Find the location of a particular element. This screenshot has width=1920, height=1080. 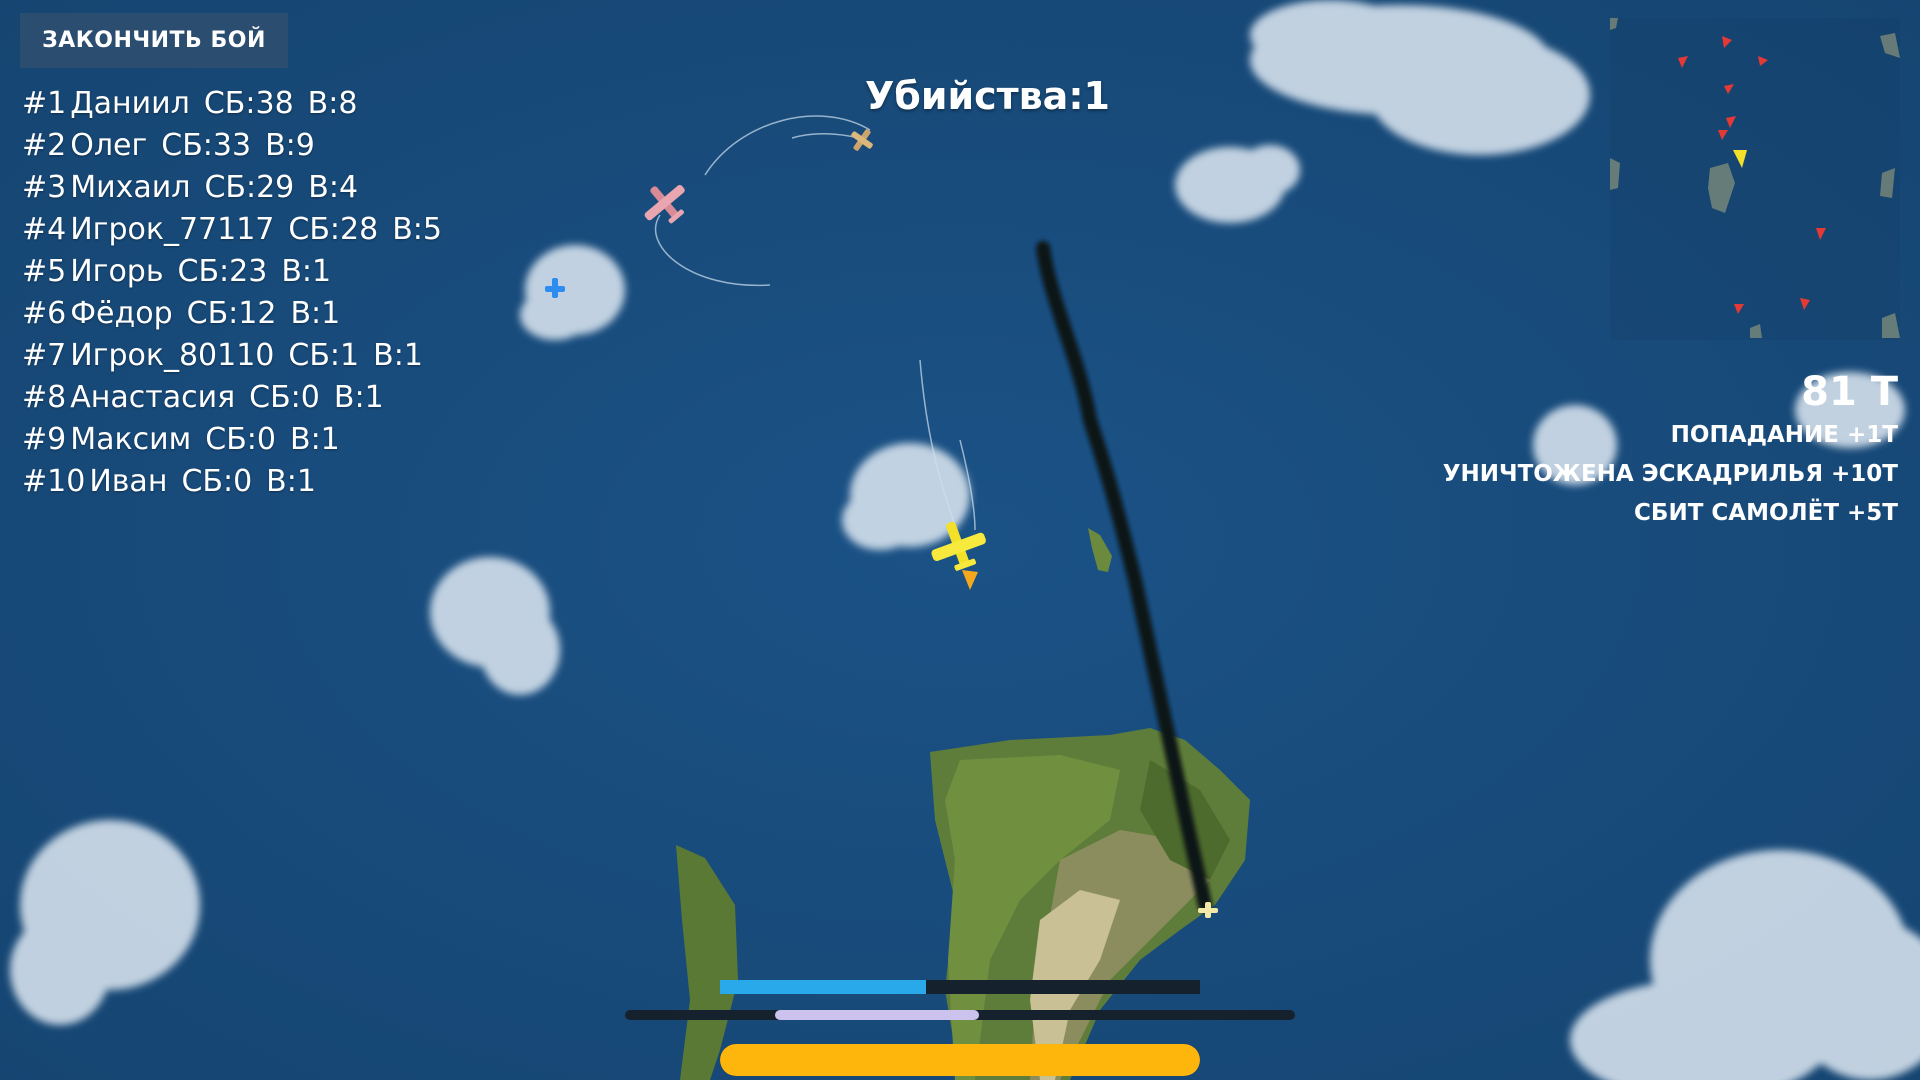

leaderboard-row: #6 Фёдор СБ:12 В:1 is located at coordinates (232, 314).